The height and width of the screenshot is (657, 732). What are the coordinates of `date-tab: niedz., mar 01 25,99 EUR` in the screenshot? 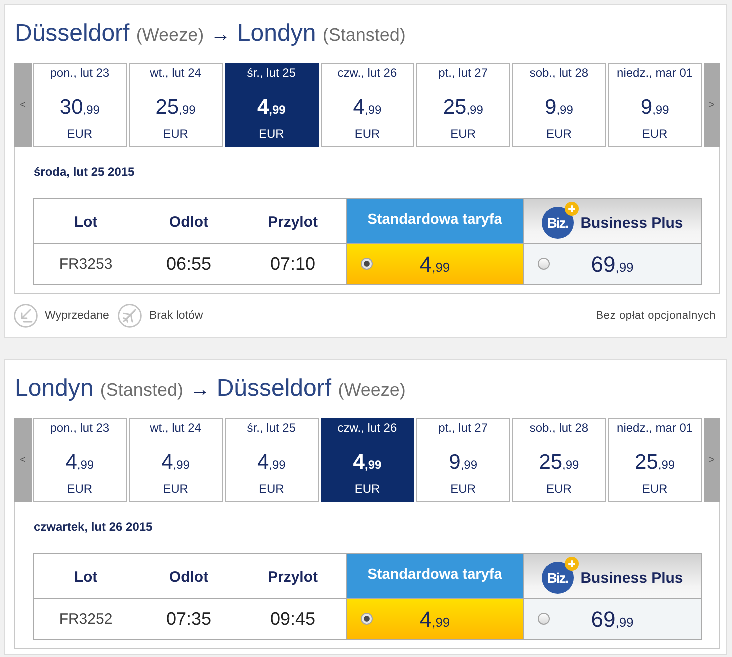 It's located at (655, 460).